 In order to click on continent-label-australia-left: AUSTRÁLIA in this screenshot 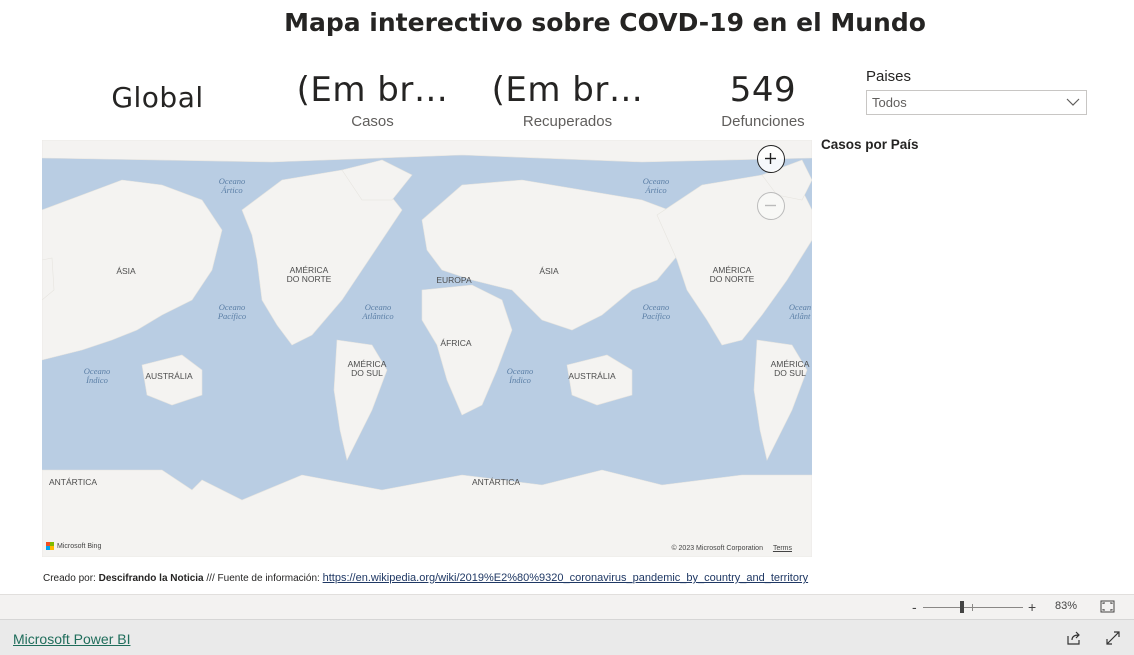, I will do `click(169, 376)`.